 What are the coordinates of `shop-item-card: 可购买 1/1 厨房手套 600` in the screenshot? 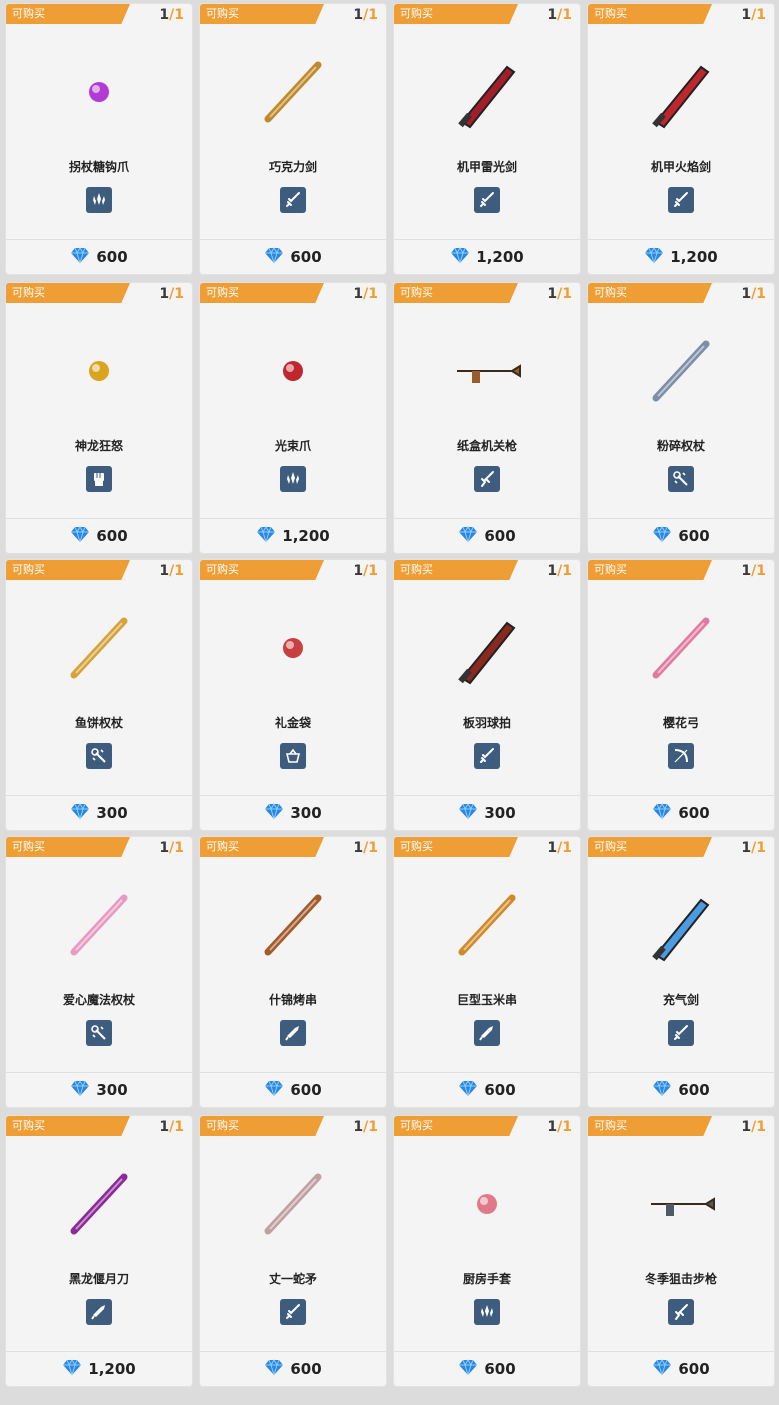 It's located at (487, 1251).